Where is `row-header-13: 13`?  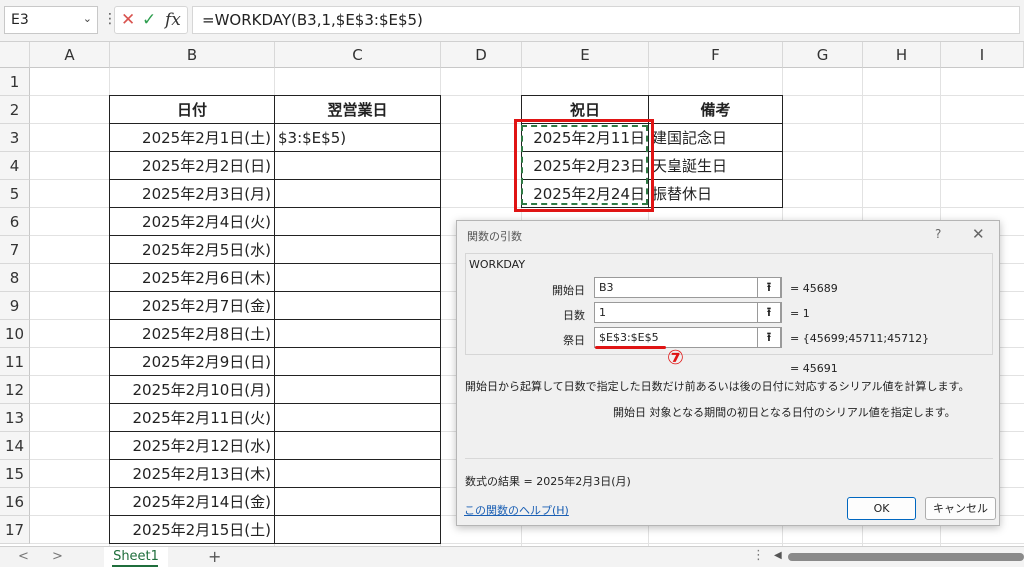
row-header-13: 13 is located at coordinates (15, 418).